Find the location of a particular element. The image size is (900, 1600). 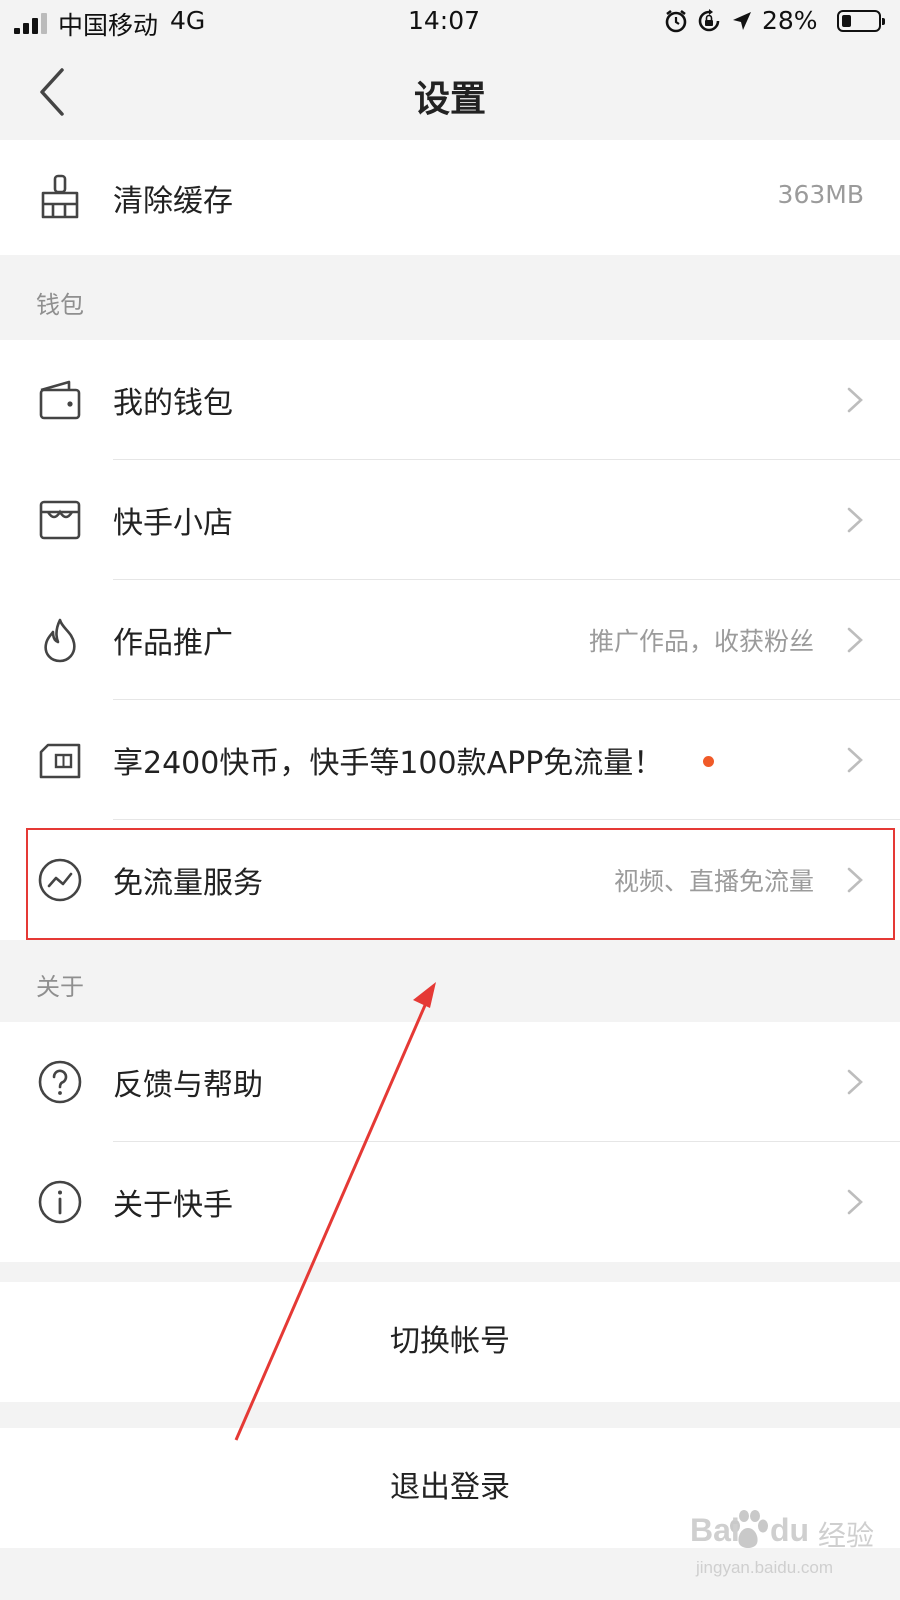

free-data-promo-row: 享2400快币，快手等100款APP免流量！ is located at coordinates (450, 760).